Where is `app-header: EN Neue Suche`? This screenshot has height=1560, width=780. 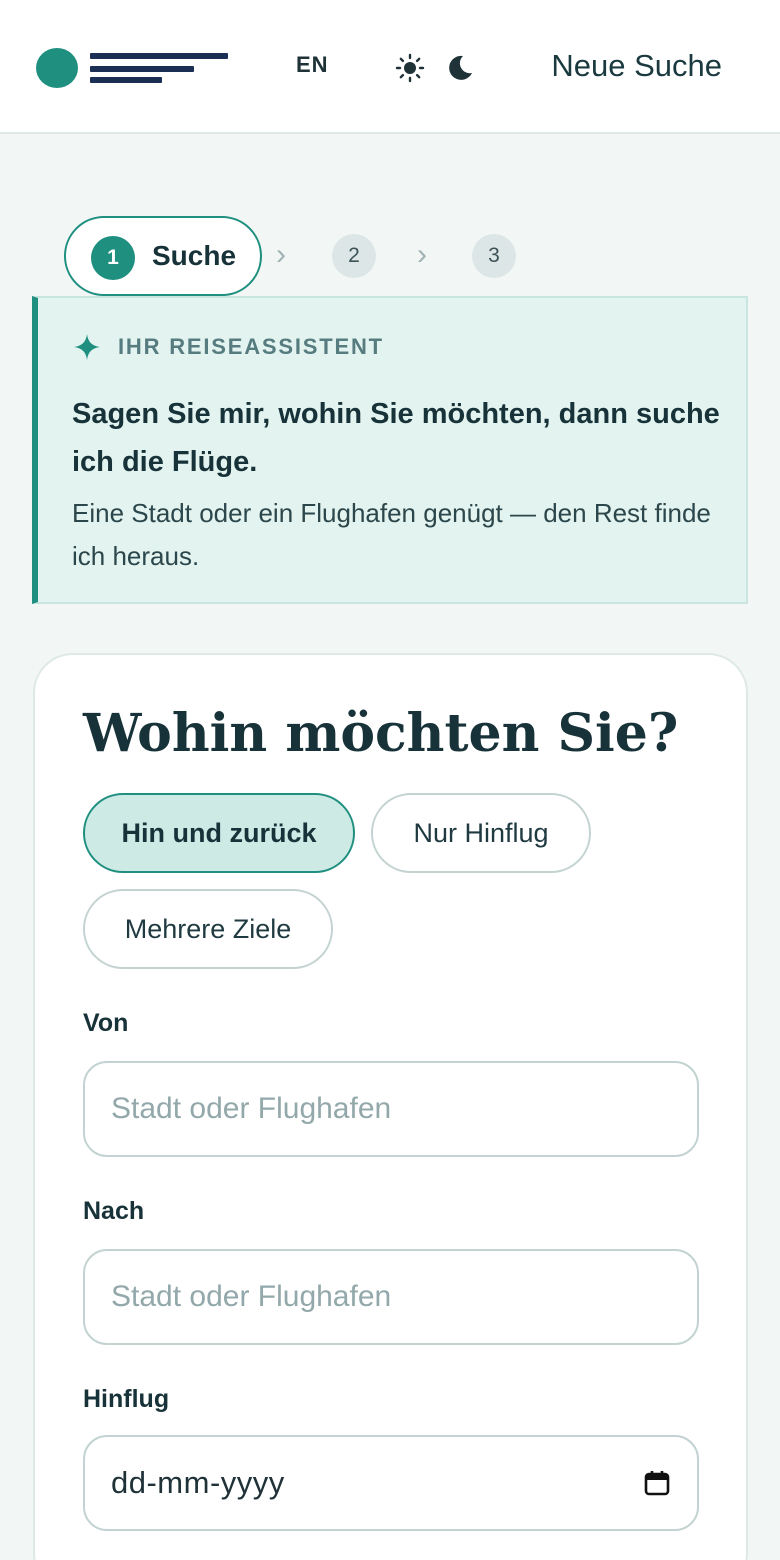 app-header: EN Neue Suche is located at coordinates (390, 67).